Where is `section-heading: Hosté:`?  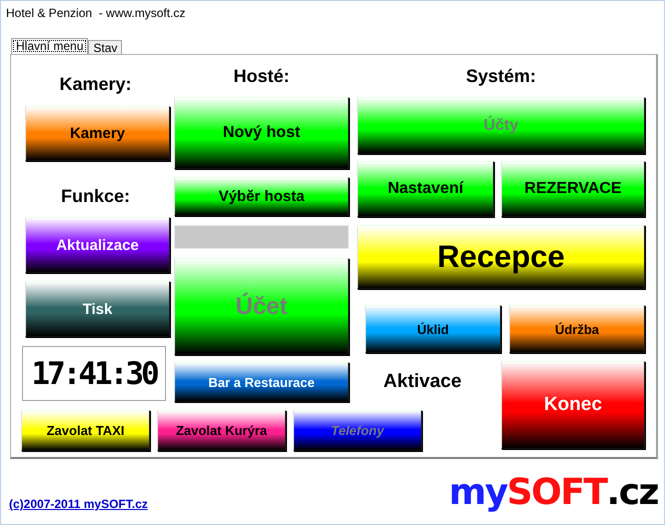
section-heading: Hosté: is located at coordinates (261, 76).